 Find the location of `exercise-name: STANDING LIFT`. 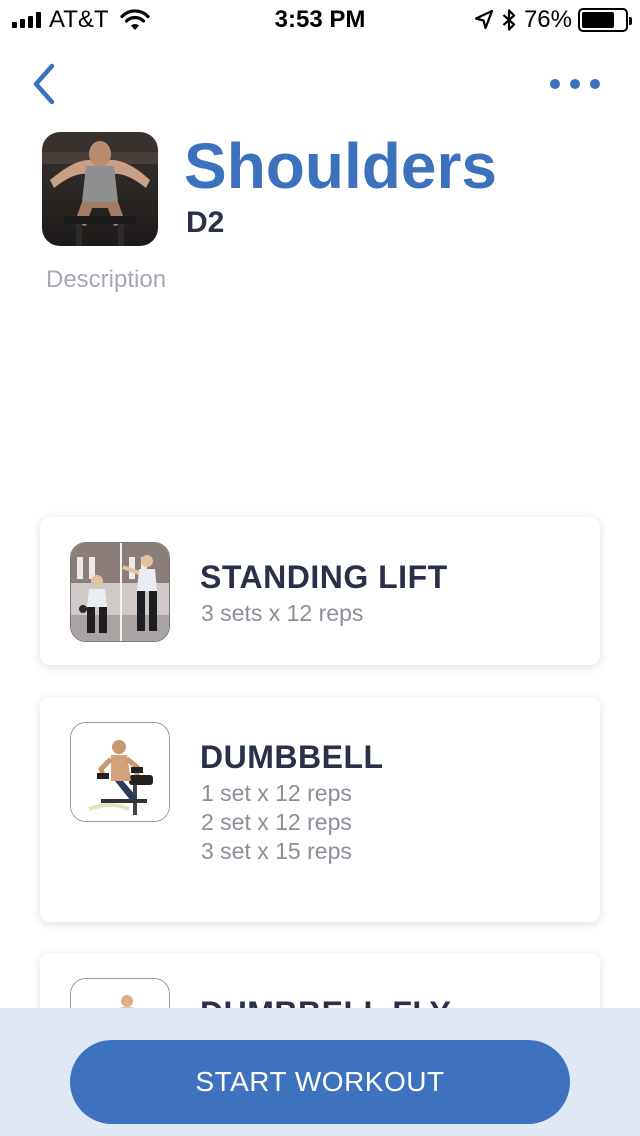

exercise-name: STANDING LIFT is located at coordinates (324, 577).